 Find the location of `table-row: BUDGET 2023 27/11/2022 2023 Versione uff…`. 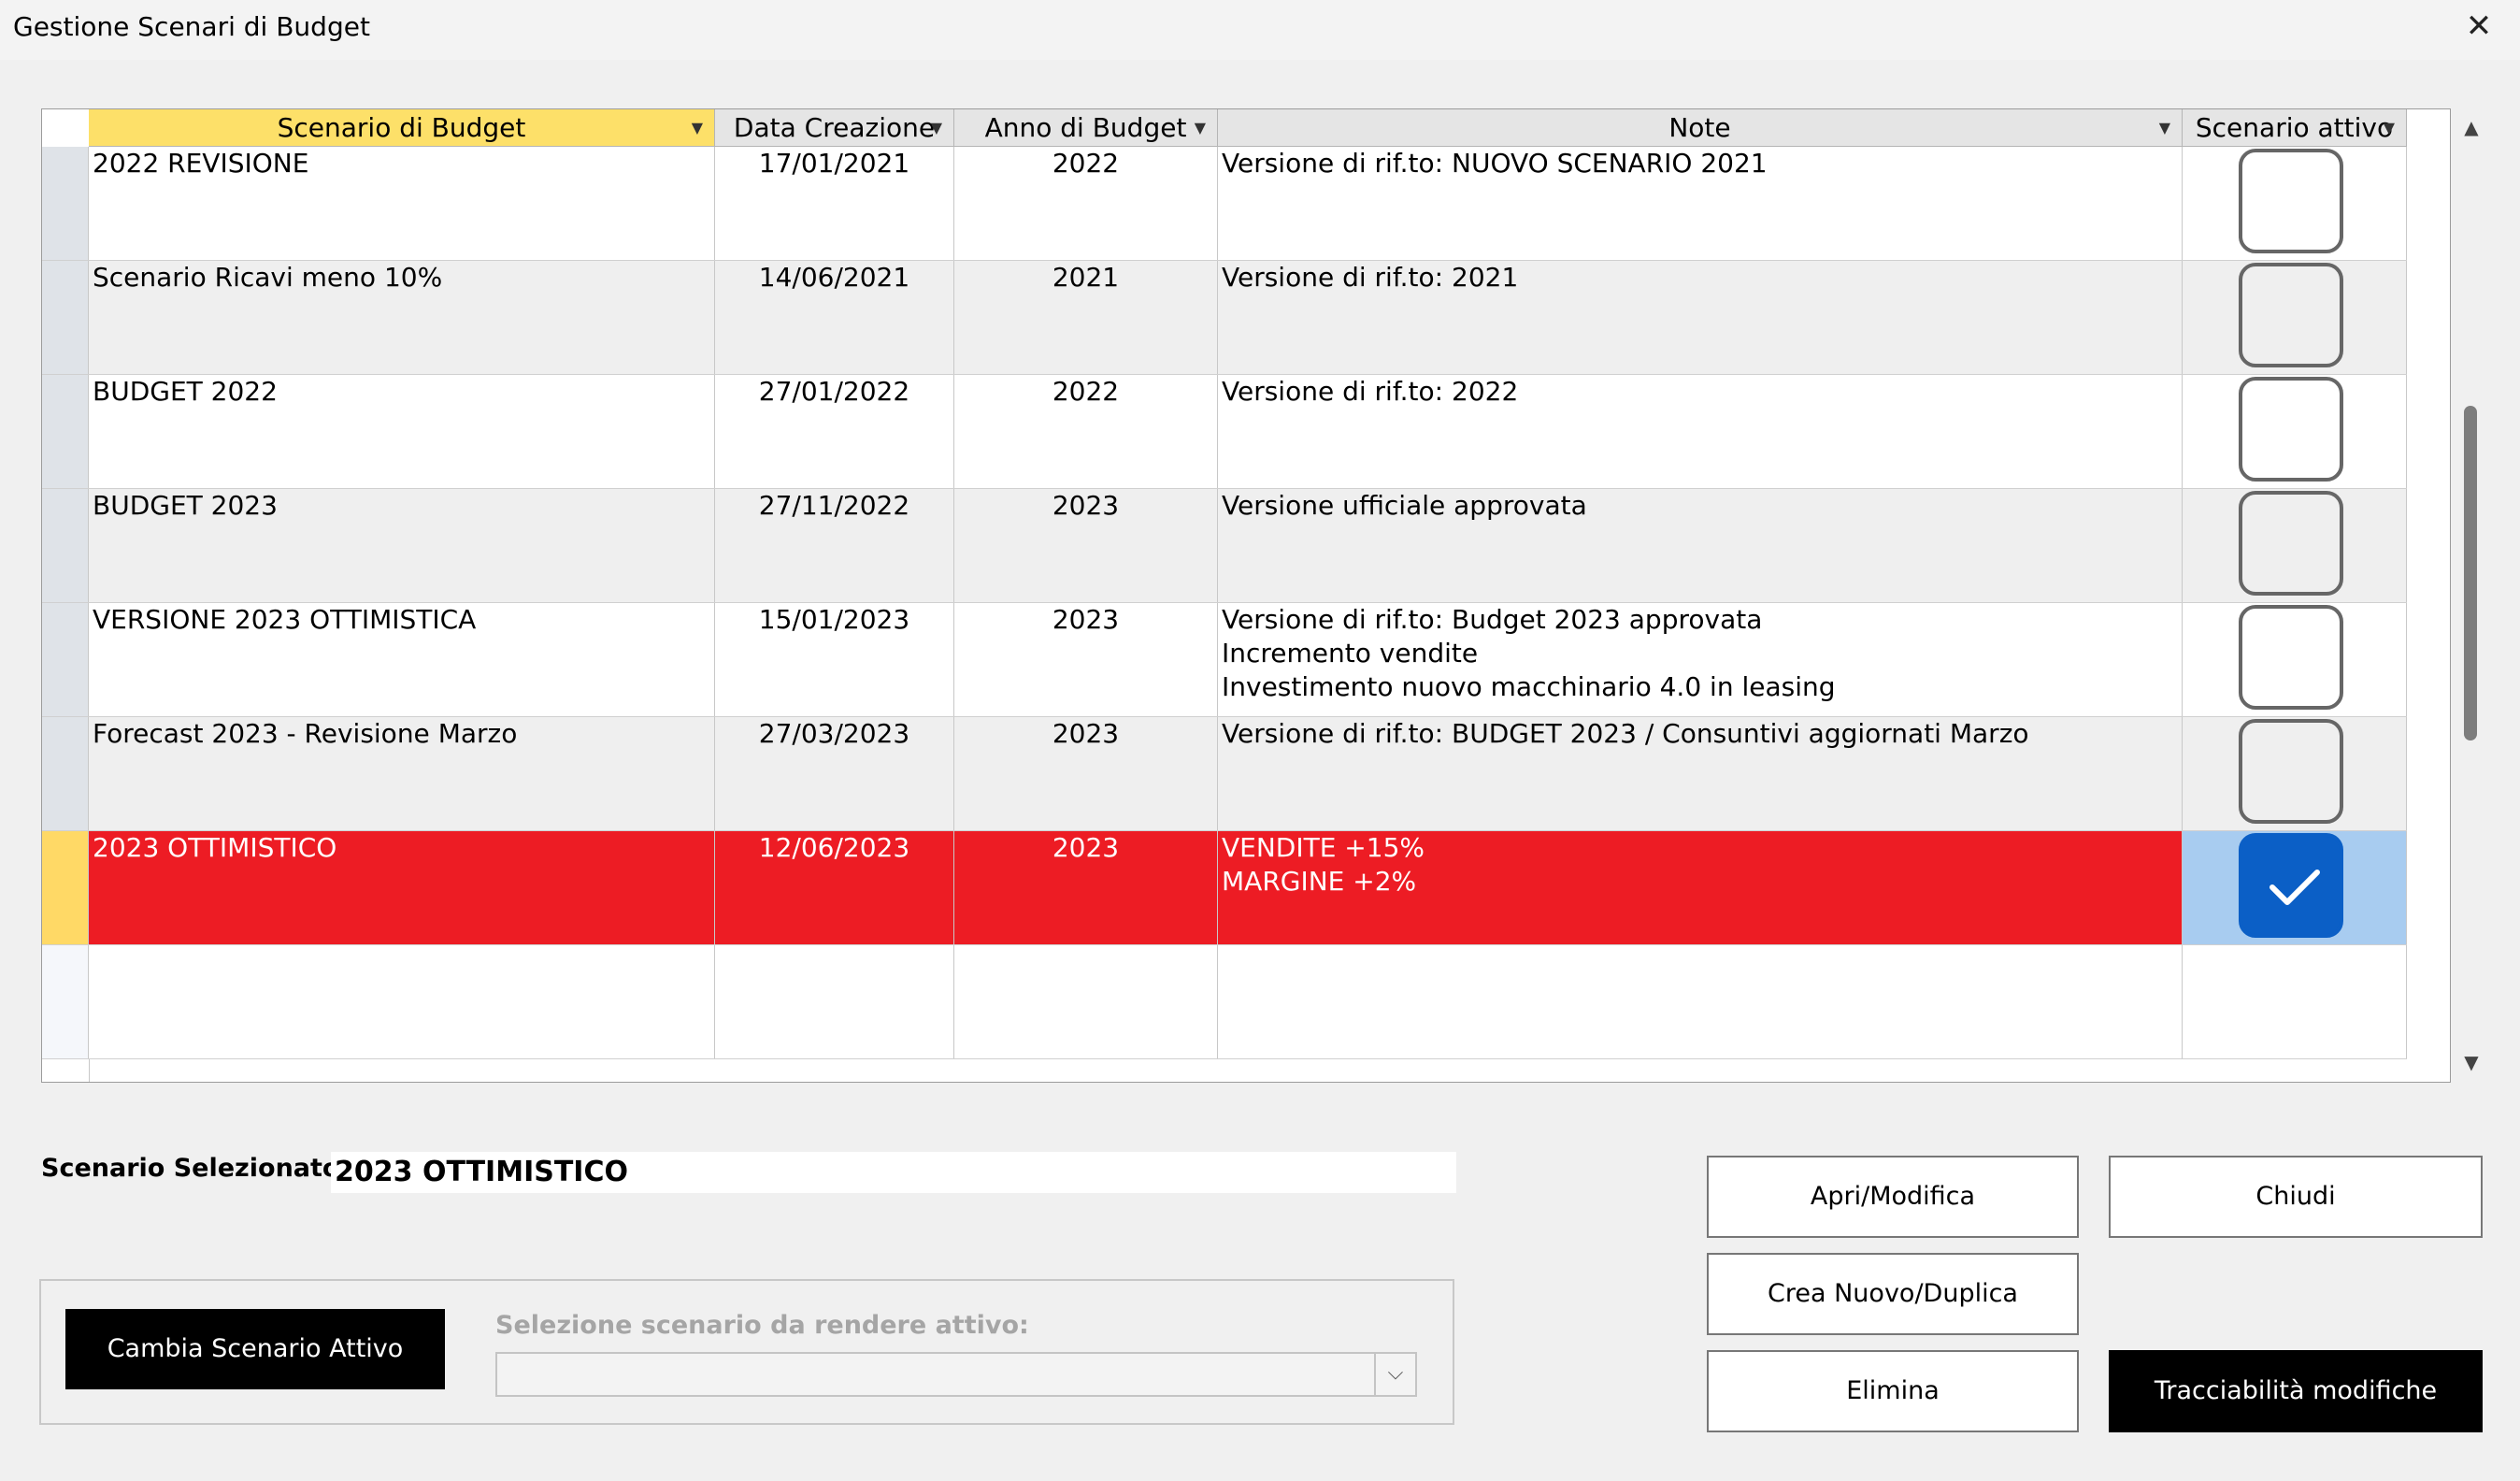

table-row: BUDGET 2023 27/11/2022 2023 Versione uff… is located at coordinates (1224, 546).